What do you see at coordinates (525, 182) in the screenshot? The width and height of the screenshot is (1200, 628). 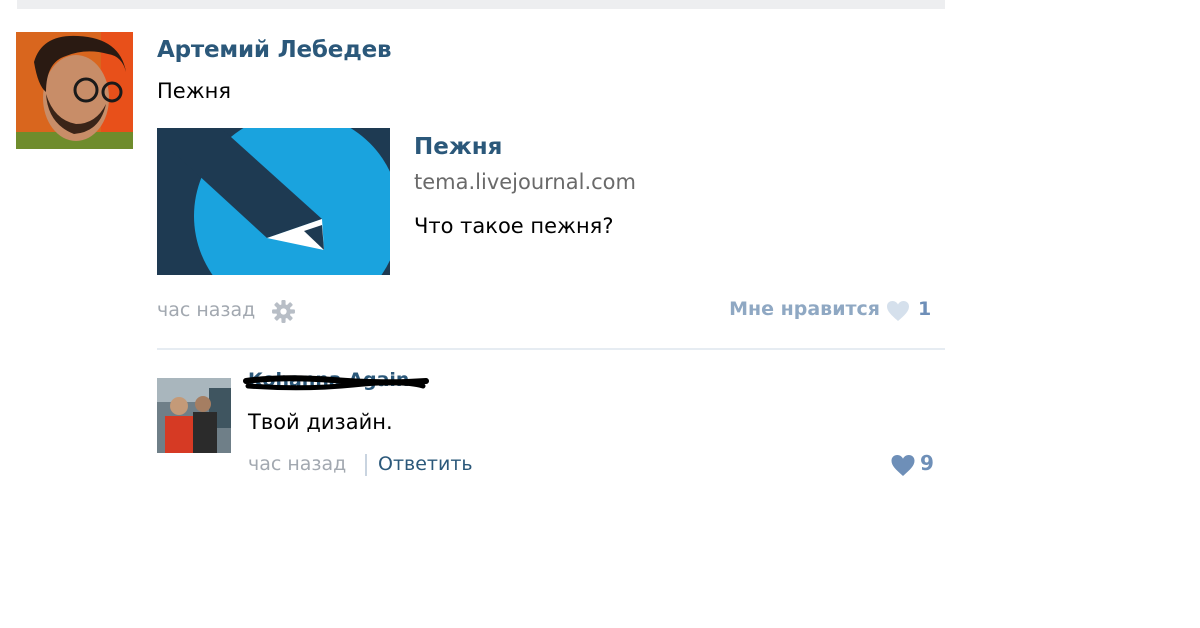 I see `link-domain: tema.livejournal.com` at bounding box center [525, 182].